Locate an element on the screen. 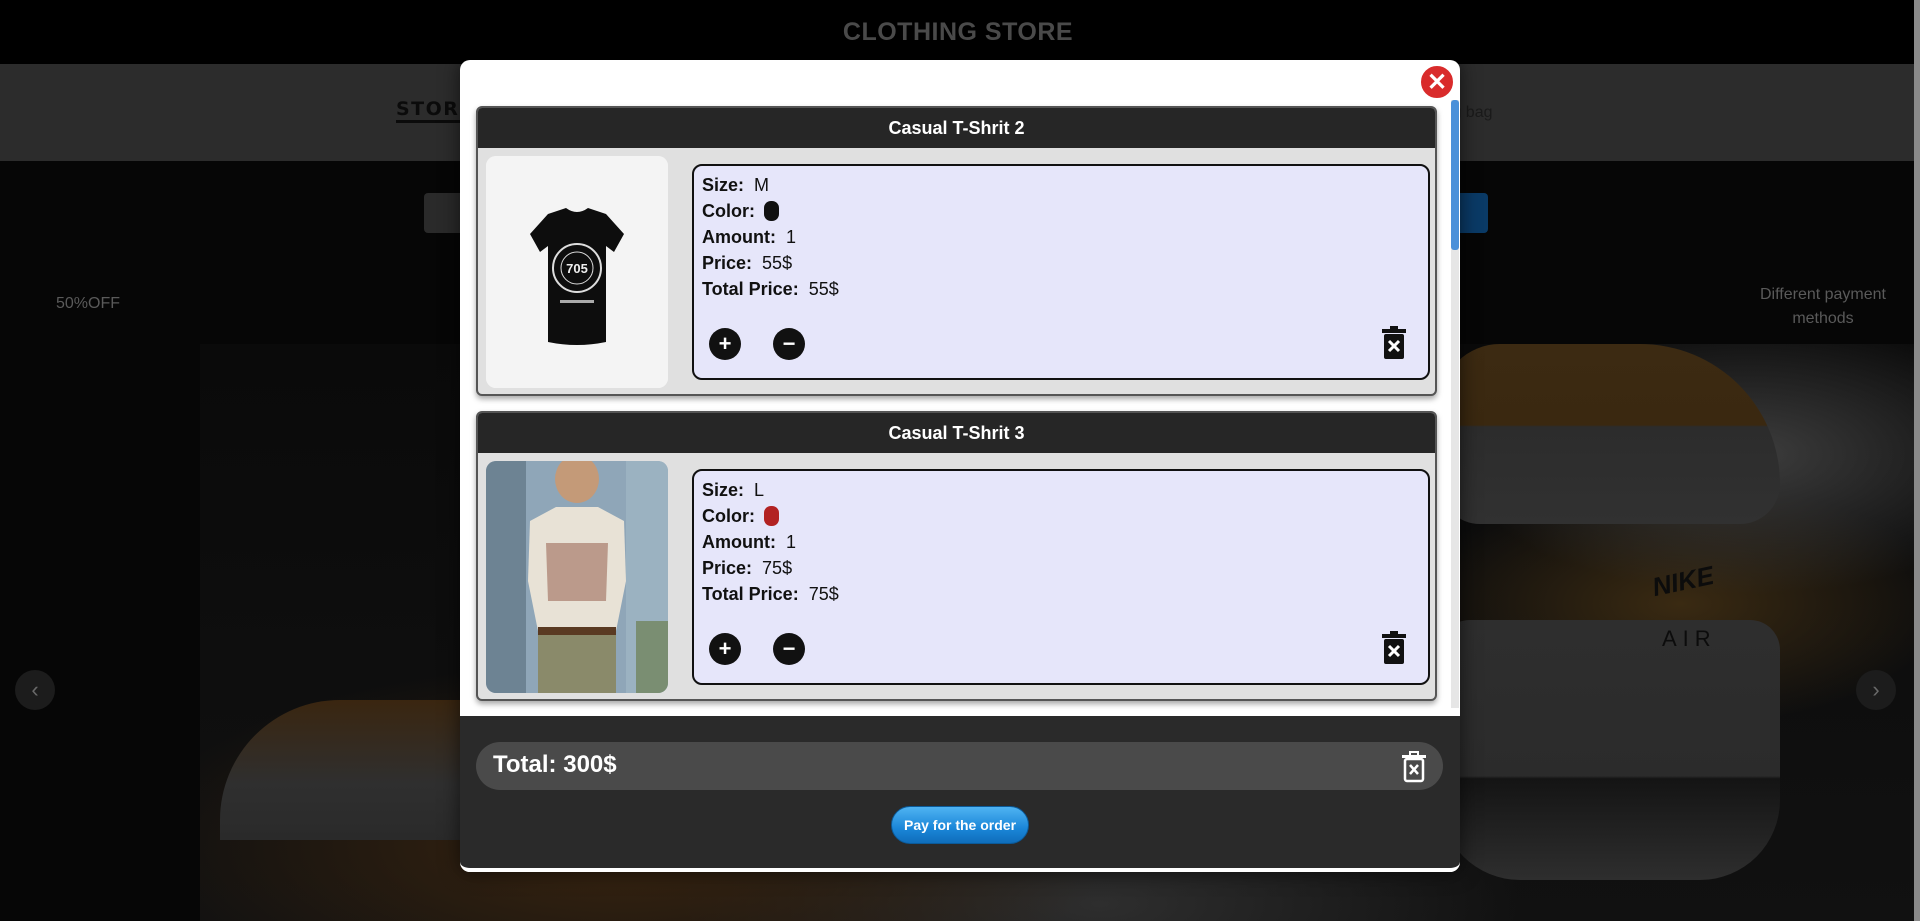 The image size is (1920, 921). size-value: L is located at coordinates (759, 490).